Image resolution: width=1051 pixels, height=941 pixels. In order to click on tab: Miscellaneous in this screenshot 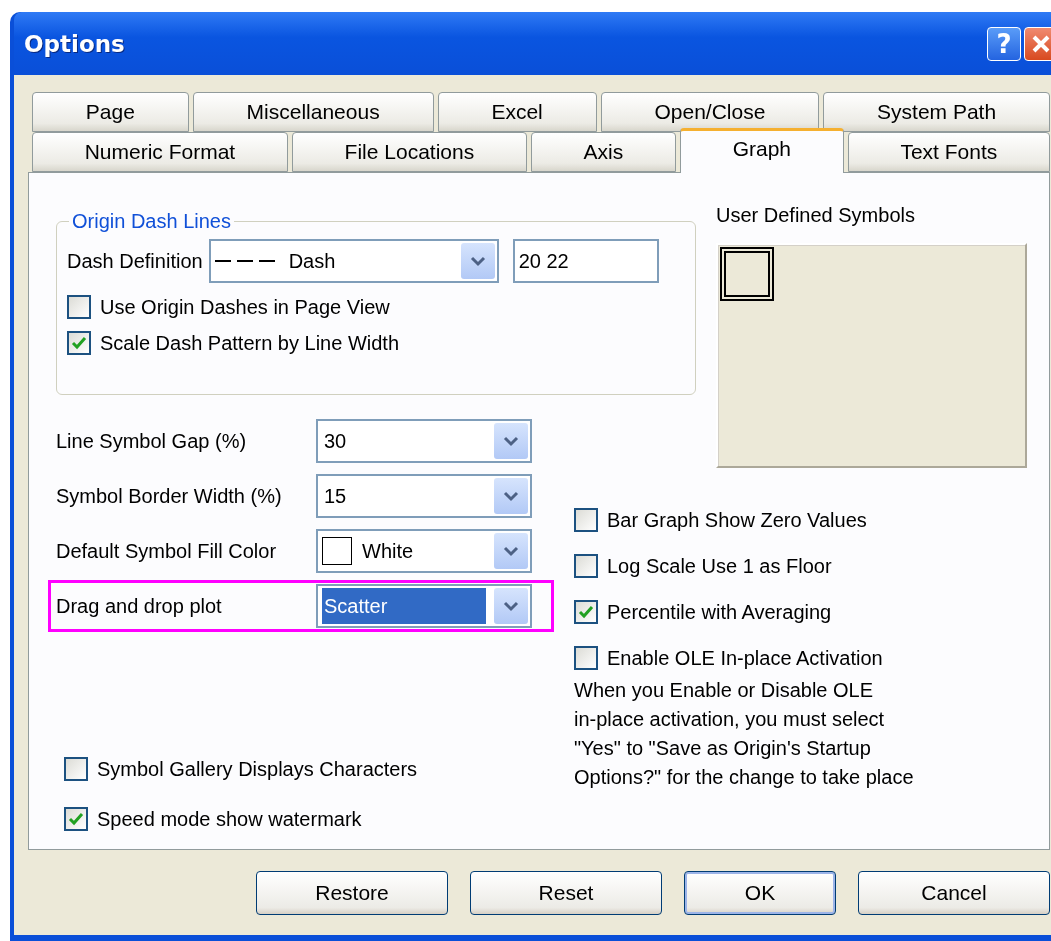, I will do `click(313, 112)`.